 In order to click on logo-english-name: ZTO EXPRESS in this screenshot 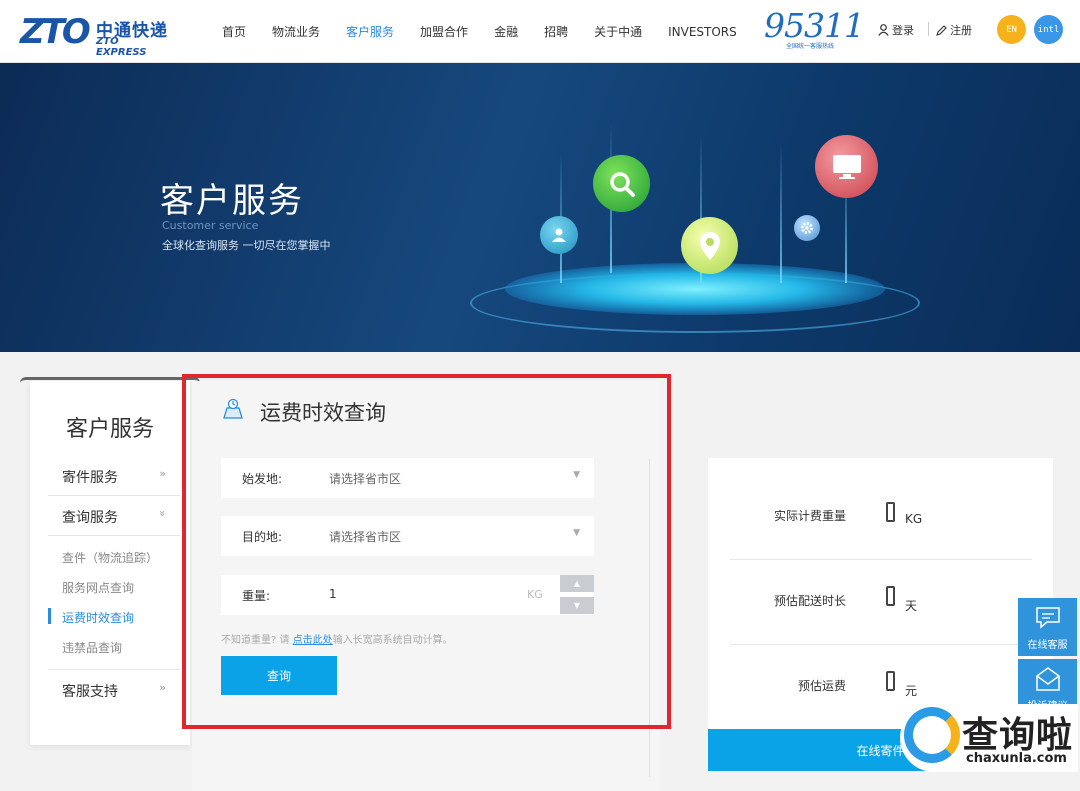, I will do `click(121, 47)`.